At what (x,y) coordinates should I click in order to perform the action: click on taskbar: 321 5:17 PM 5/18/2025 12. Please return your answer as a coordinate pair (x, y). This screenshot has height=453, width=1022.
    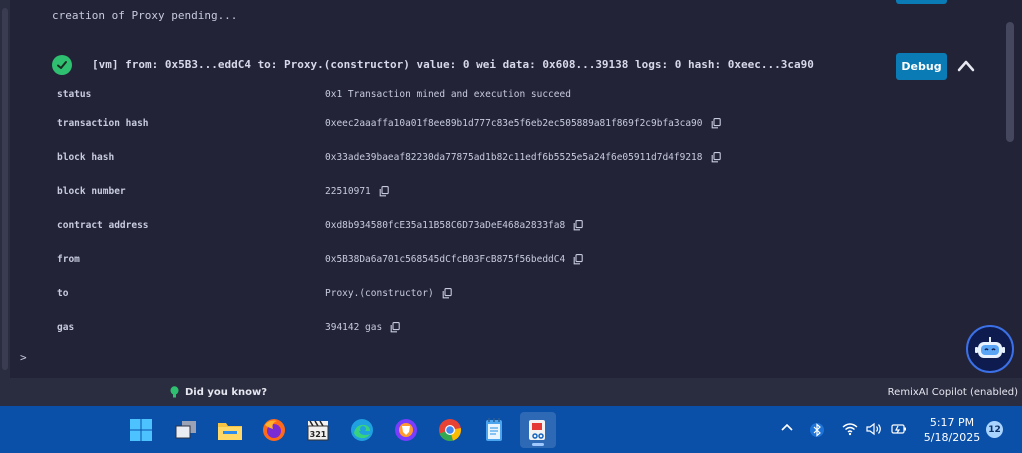
    Looking at the image, I should click on (511, 429).